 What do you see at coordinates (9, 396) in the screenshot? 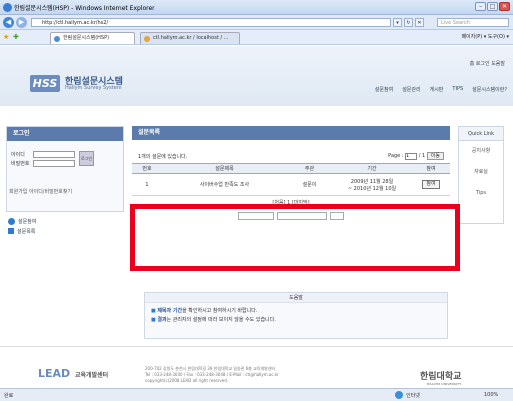
I see `status-text: 완료` at bounding box center [9, 396].